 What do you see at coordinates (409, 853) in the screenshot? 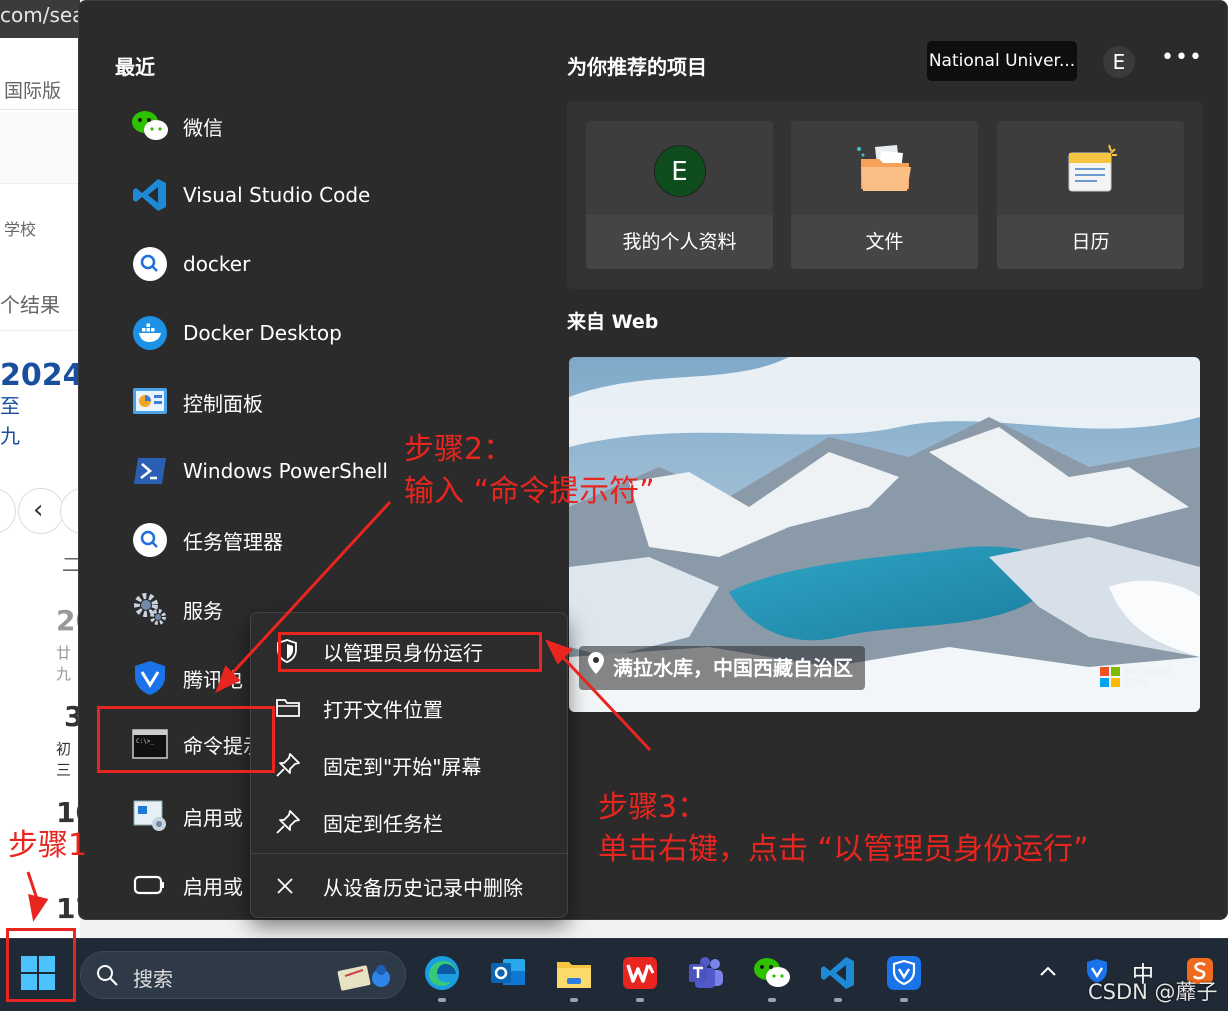
I see `menu-divider` at bounding box center [409, 853].